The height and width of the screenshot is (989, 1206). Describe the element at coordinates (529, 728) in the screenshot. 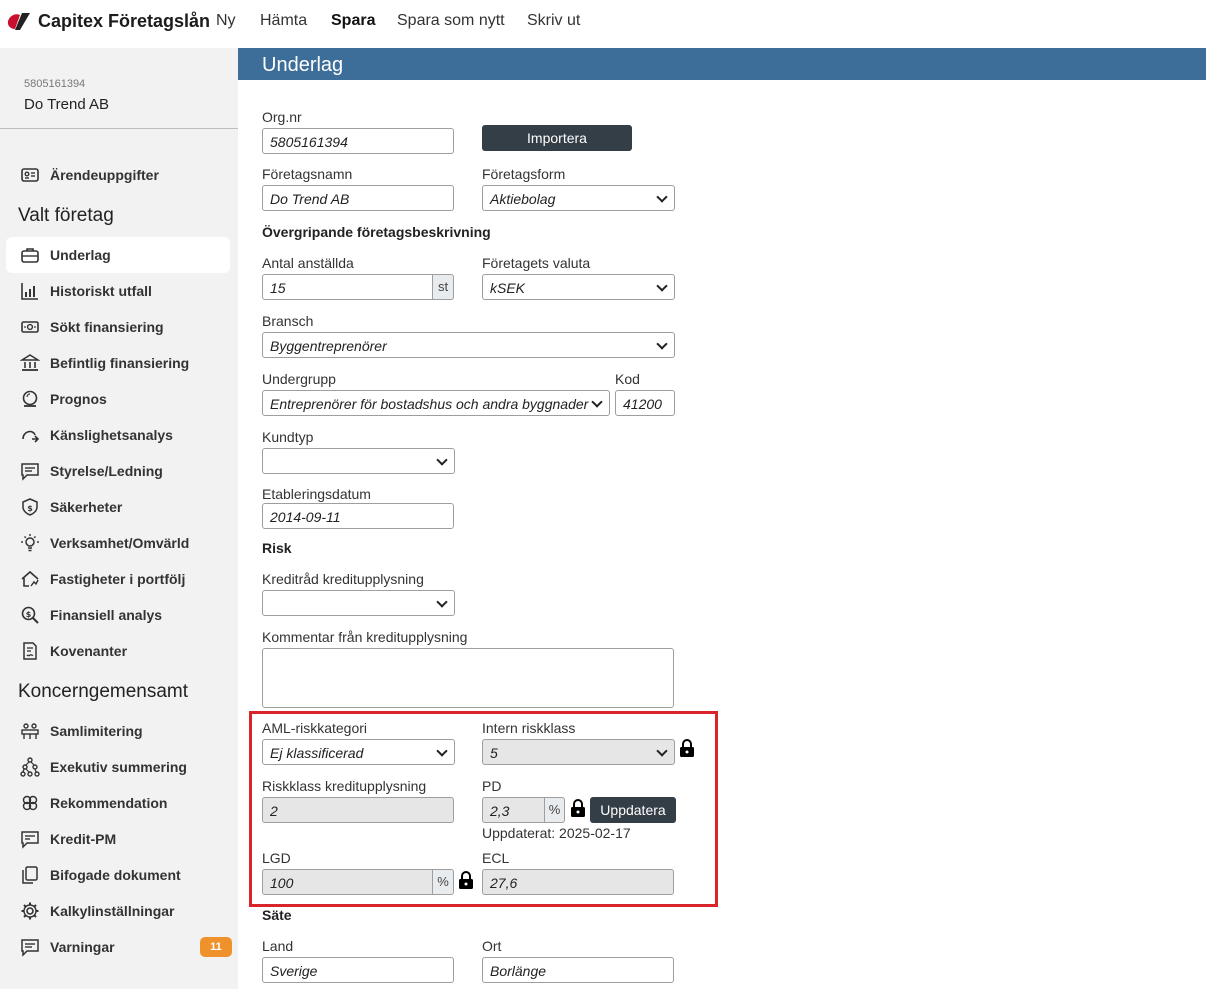

I see `intern-riskklass-label: Intern riskklass` at that location.